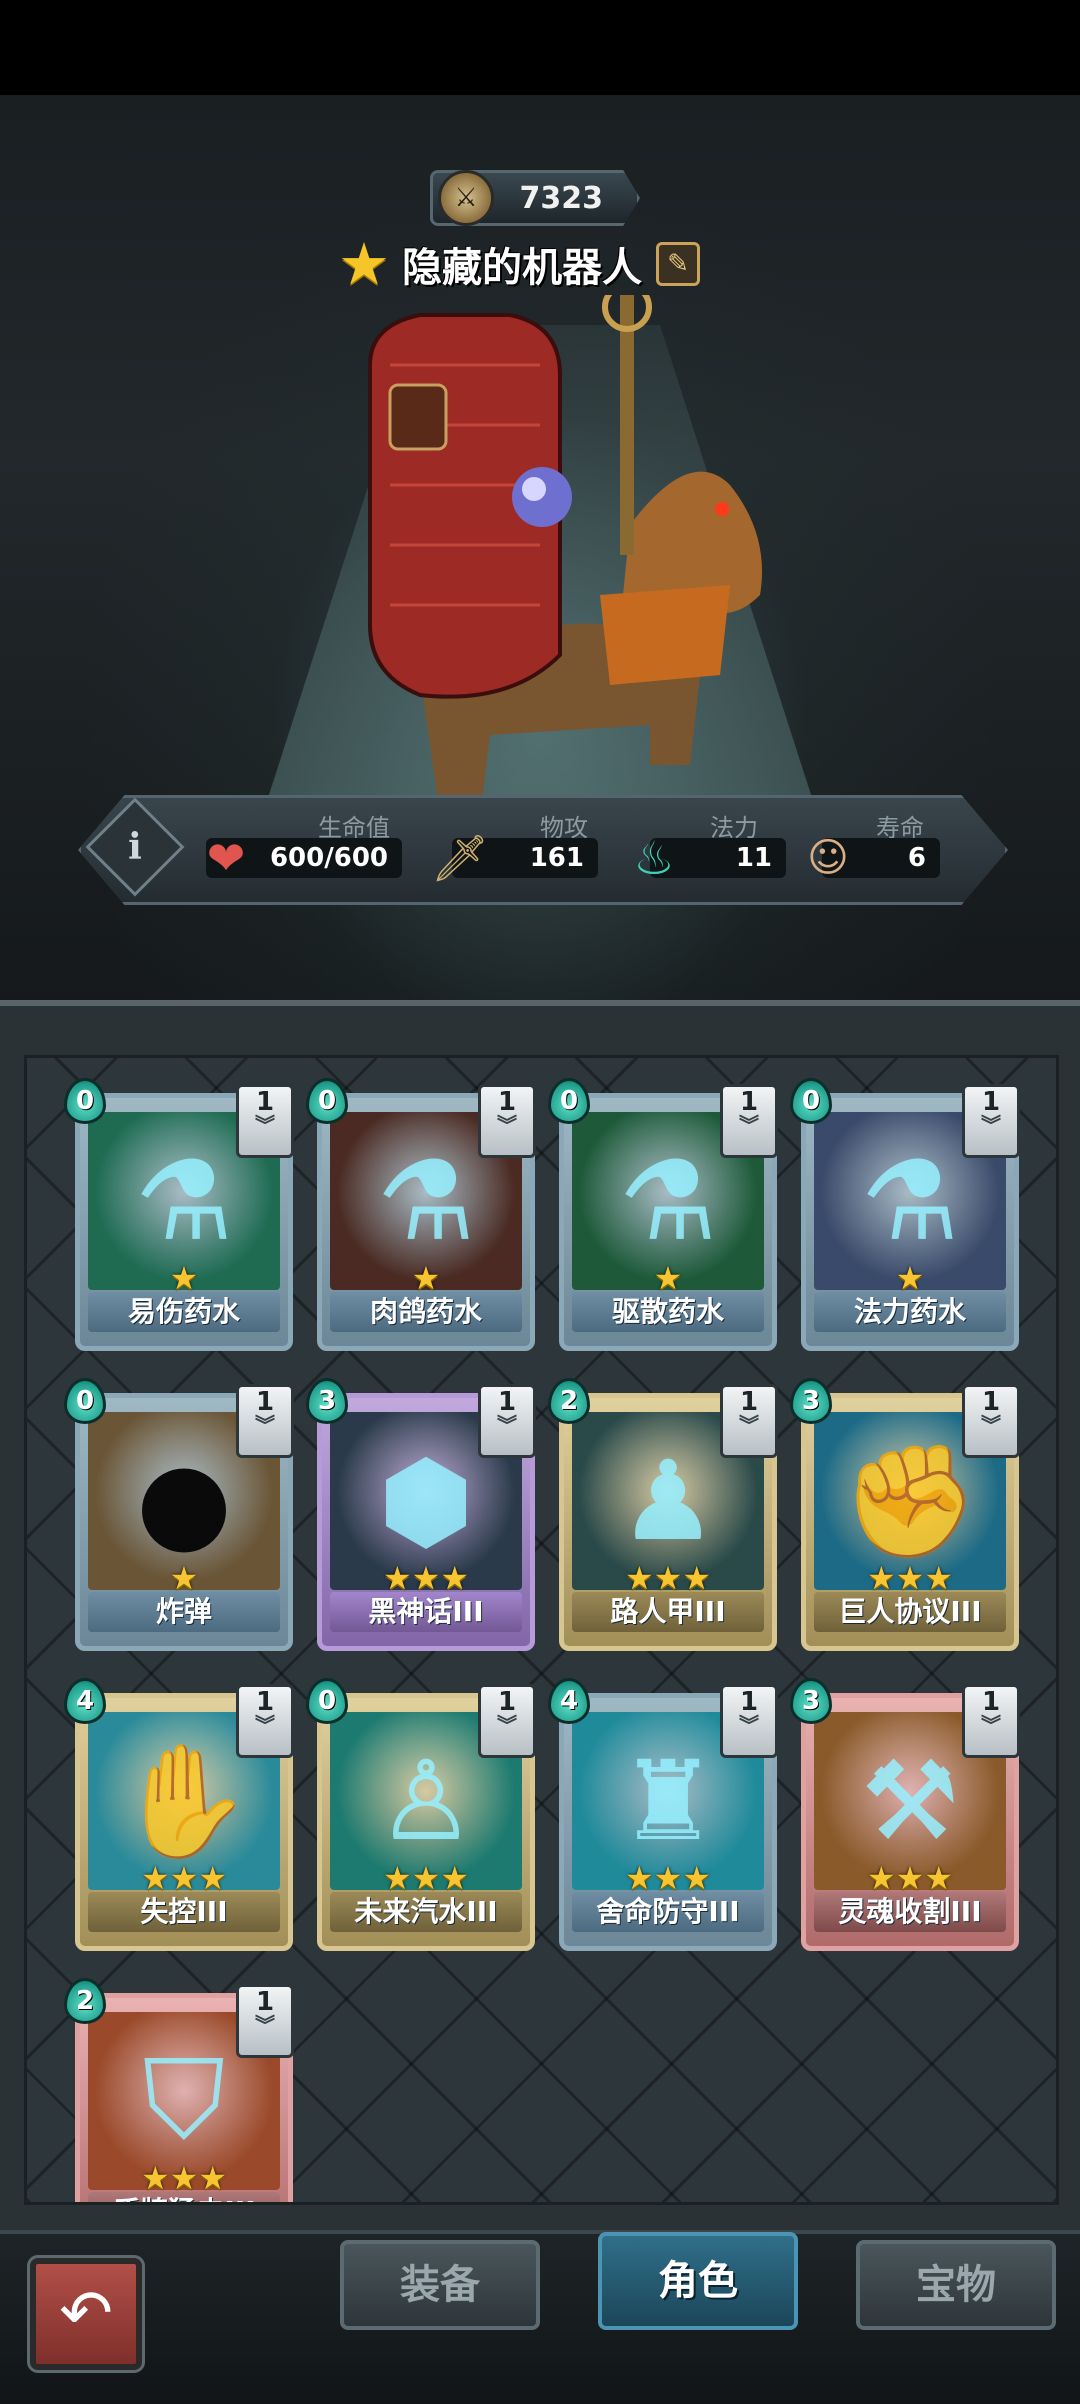  Describe the element at coordinates (184, 2100) in the screenshot. I see `shield-icon: ⛉` at that location.